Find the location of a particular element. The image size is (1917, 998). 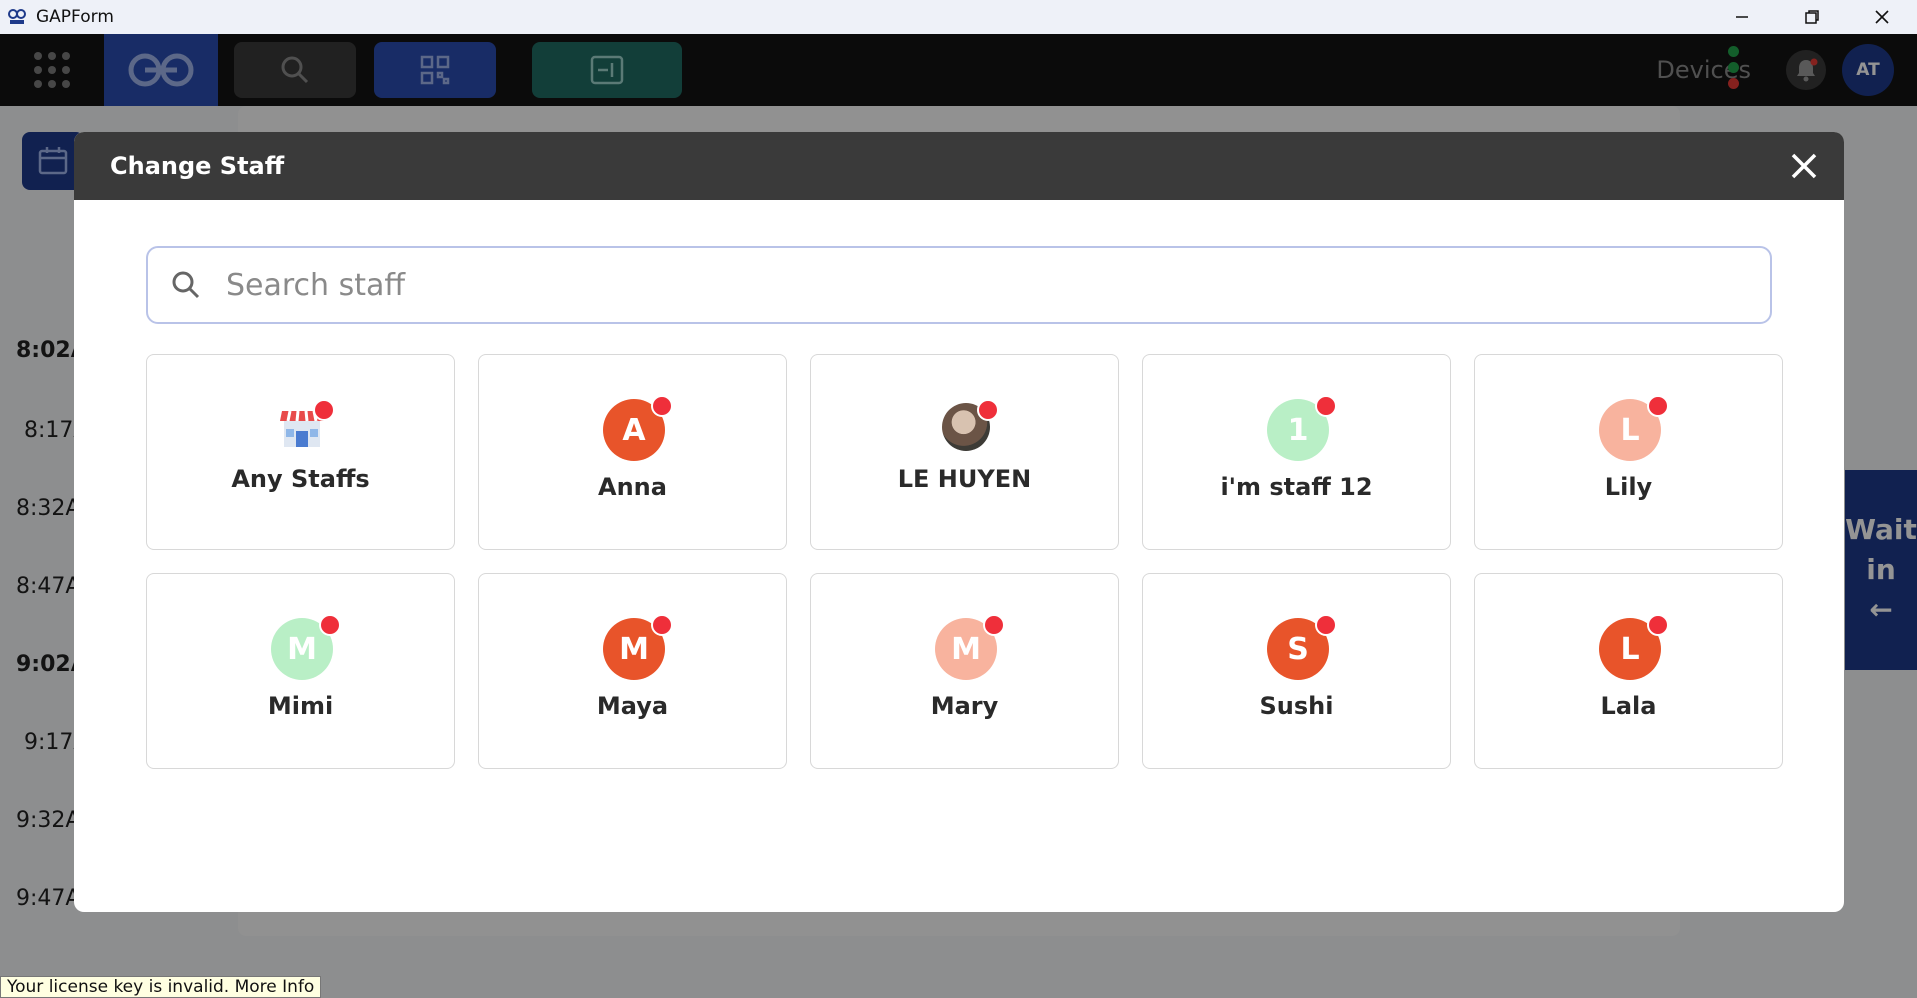

staff-search-box is located at coordinates (959, 285).